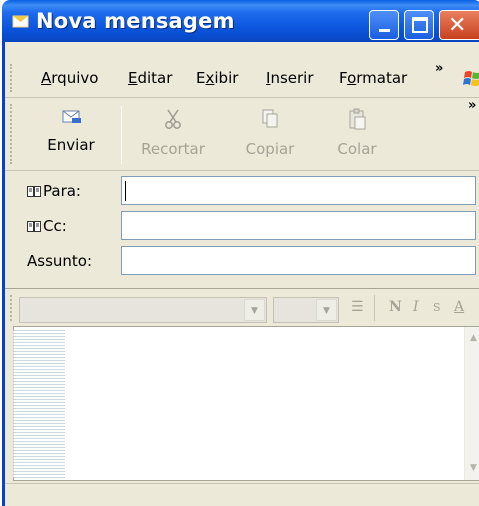 The height and width of the screenshot is (506, 479). What do you see at coordinates (242, 78) in the screenshot?
I see `menu-bar: Arquivo Editar Exibir Inserir Formatar »` at bounding box center [242, 78].